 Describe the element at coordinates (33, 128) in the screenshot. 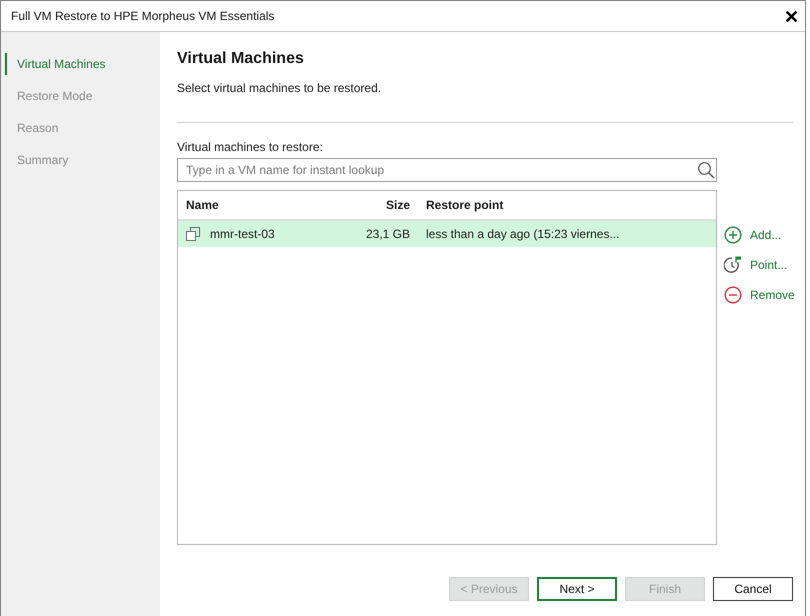

I see `wizard-step: Reason` at that location.